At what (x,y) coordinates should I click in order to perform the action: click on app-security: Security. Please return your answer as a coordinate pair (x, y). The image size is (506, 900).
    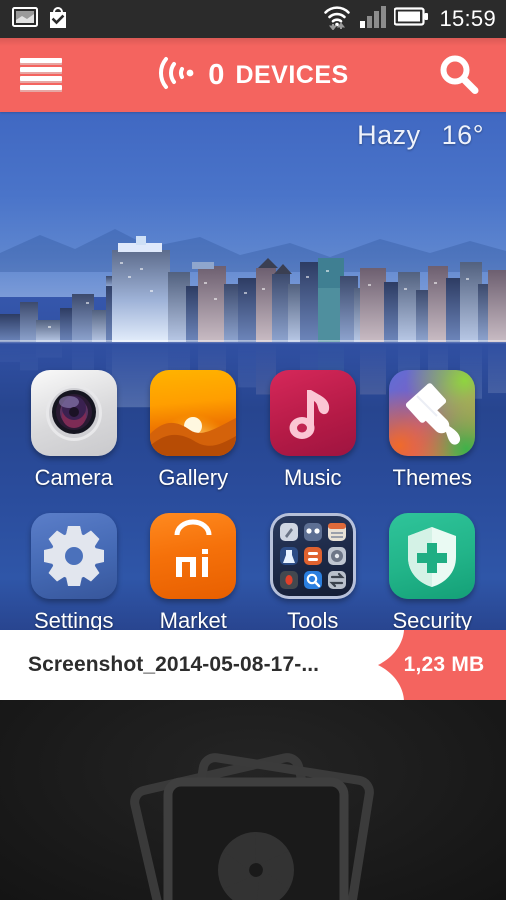
    Looking at the image, I should click on (433, 573).